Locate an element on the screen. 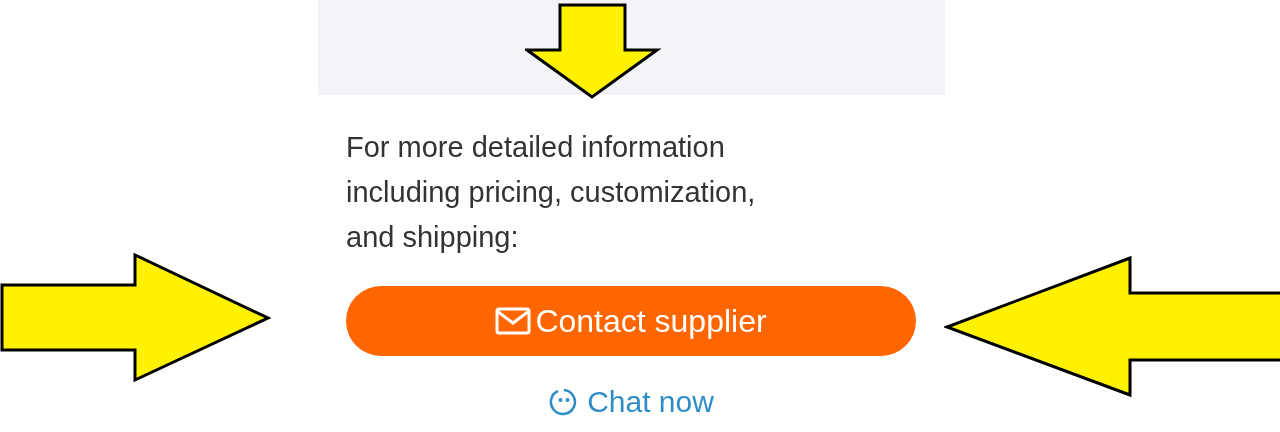 This screenshot has width=1280, height=432. contact-supplier-button: Contact supplier is located at coordinates (631, 321).